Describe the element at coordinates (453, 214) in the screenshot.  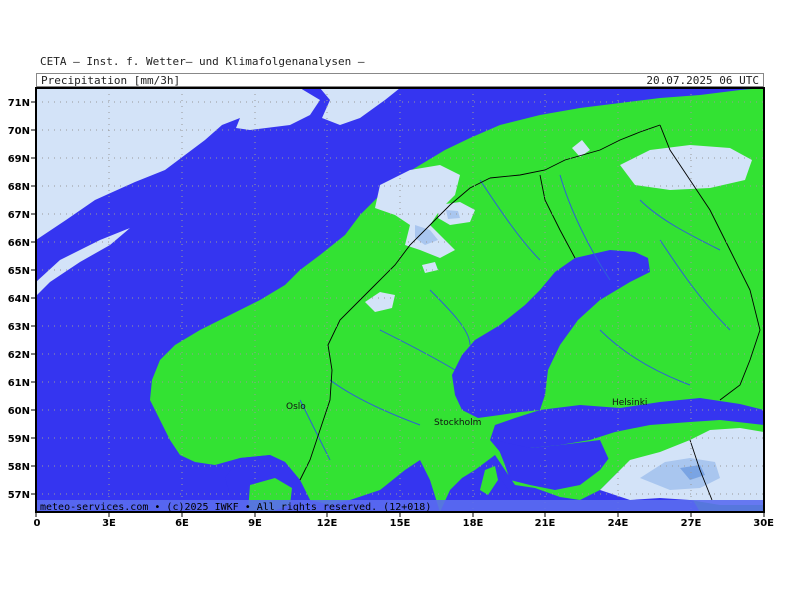
I see `precip-area-lapland-core` at that location.